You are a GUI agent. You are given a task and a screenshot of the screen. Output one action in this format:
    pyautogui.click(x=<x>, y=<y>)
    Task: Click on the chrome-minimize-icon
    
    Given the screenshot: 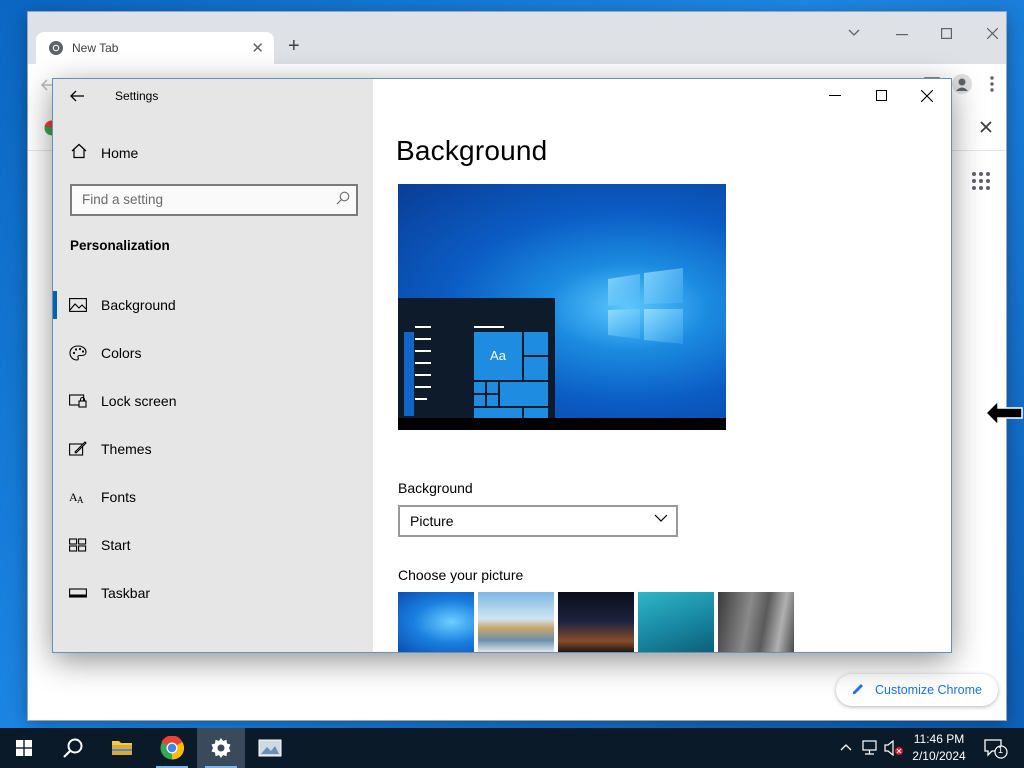 What is the action you would take?
    pyautogui.click(x=902, y=35)
    